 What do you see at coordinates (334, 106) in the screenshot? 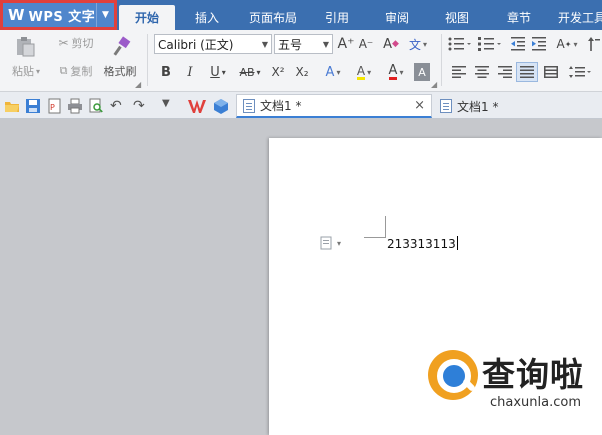
I see `document-tab-active: 文档1 * ×` at bounding box center [334, 106].